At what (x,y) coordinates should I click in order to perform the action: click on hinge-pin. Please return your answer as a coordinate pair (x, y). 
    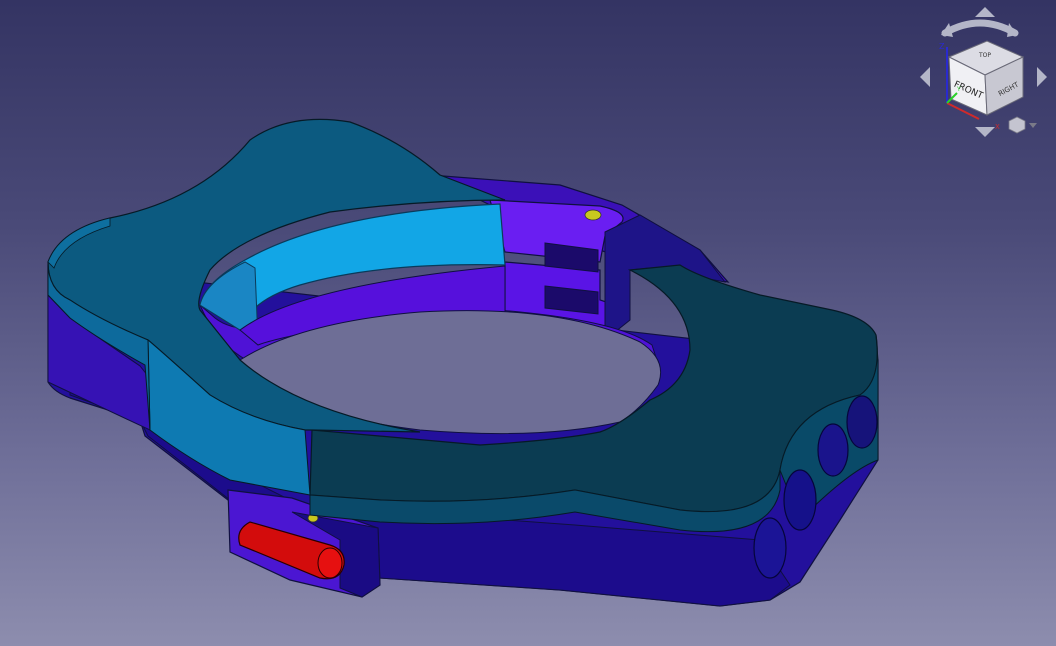
    Looking at the image, I should click on (593, 215).